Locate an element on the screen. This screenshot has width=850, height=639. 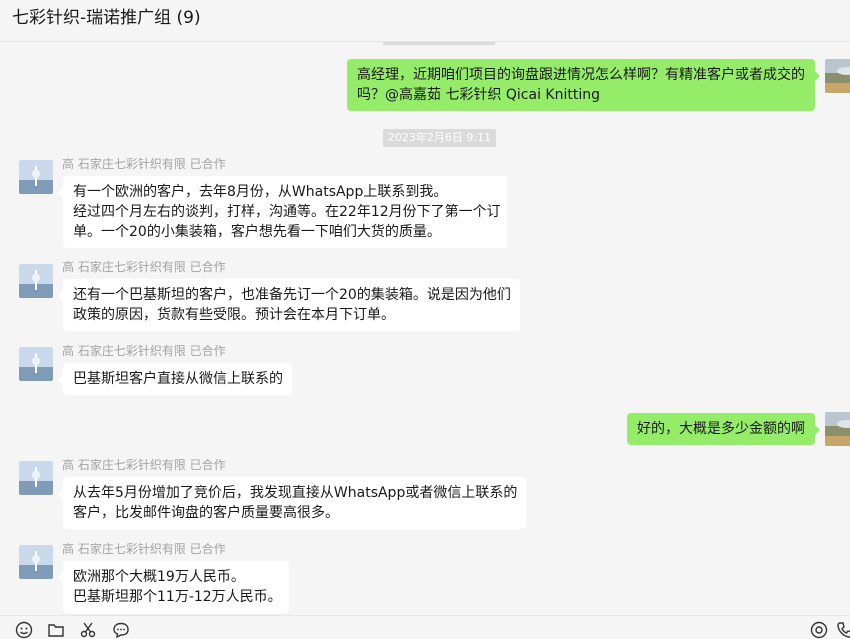
message-line: 单。一个20的小集装箱，客户想先看一下咱们大货的质量。 is located at coordinates (257, 232).